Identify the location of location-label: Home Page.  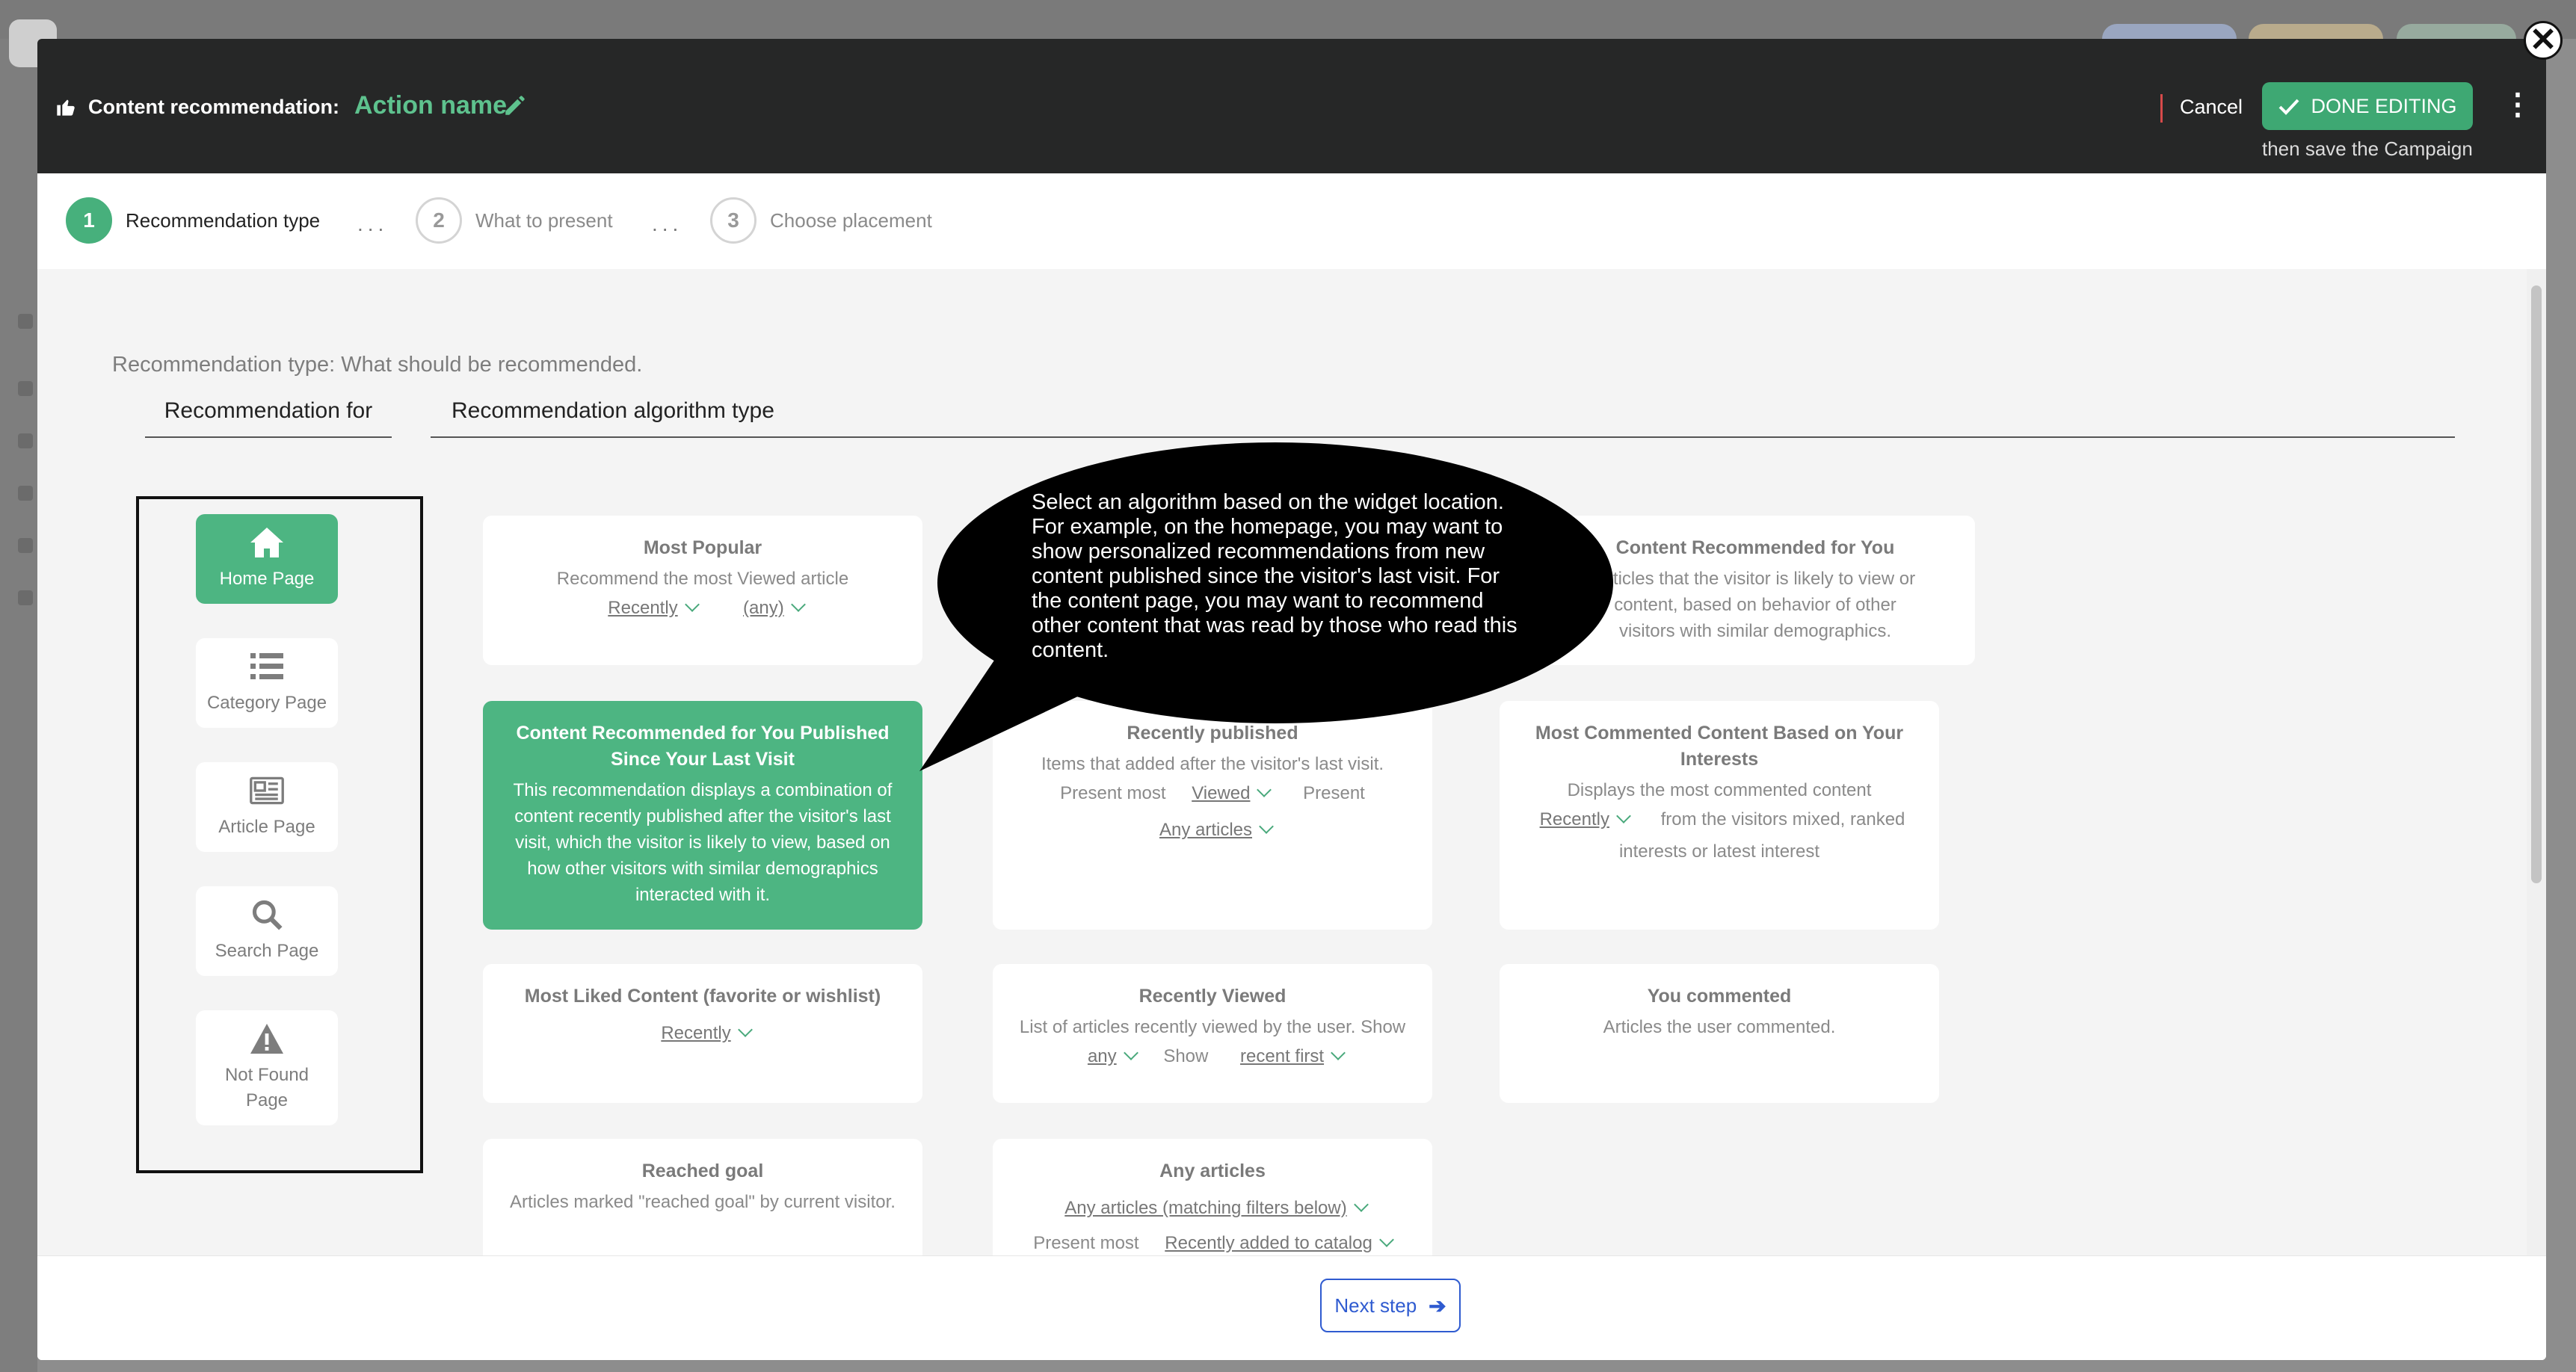
(267, 579).